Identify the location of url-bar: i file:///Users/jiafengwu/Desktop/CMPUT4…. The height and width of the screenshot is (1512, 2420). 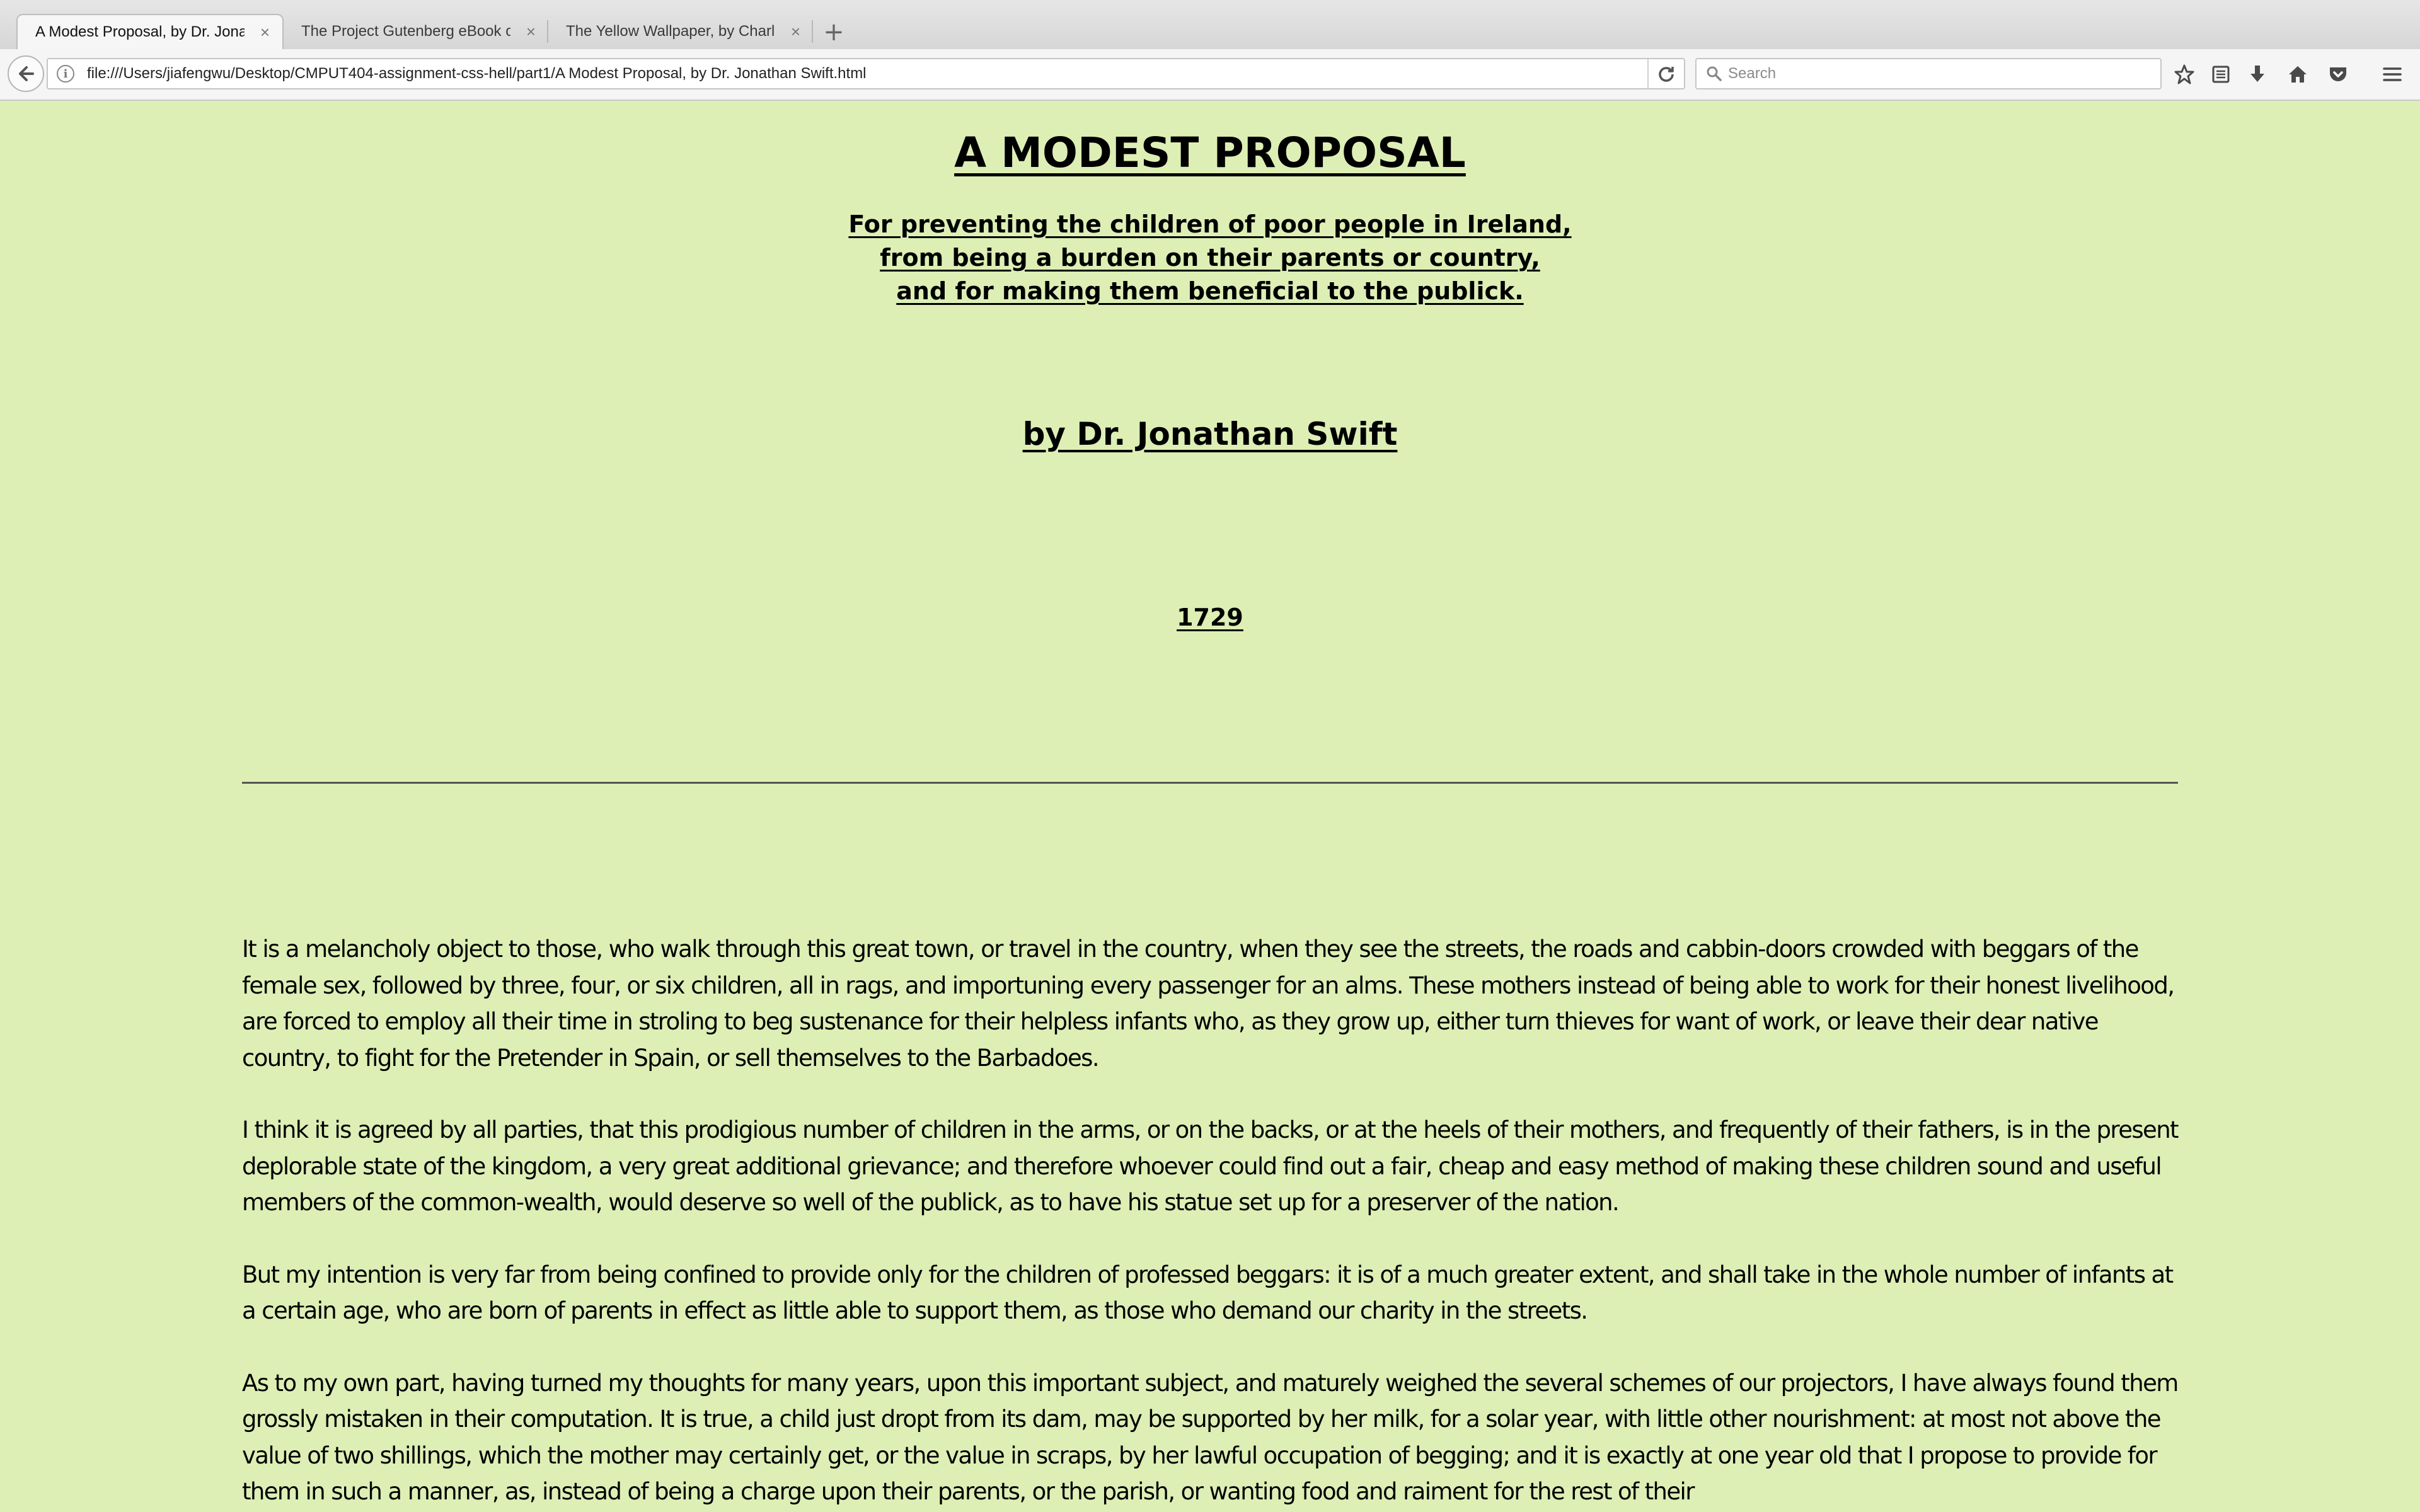
(866, 73).